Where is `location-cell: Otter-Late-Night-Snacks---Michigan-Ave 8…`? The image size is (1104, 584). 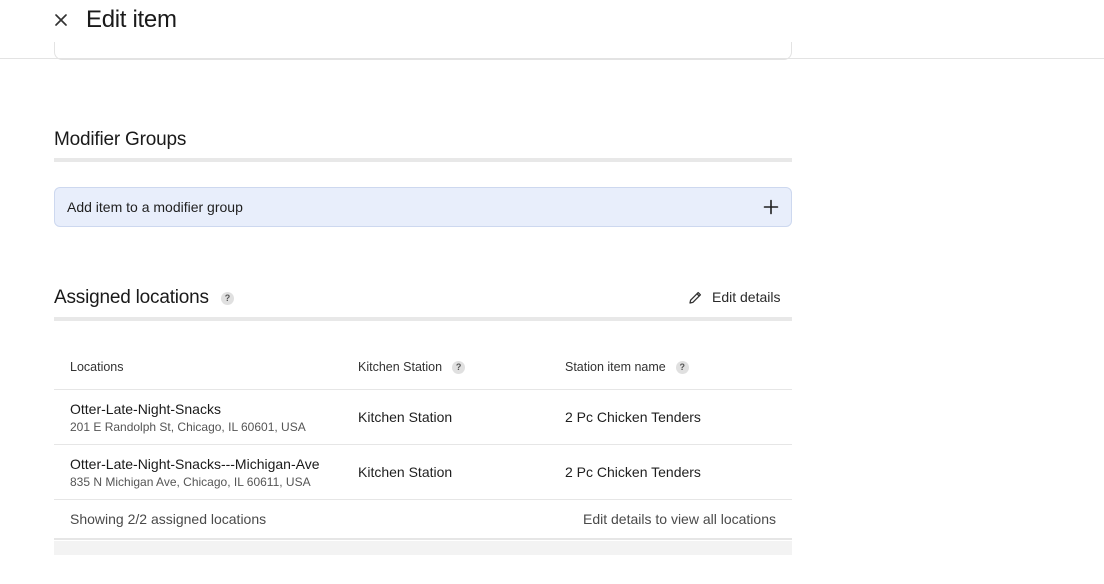
location-cell: Otter-Late-Night-Snacks---Michigan-Ave 8… is located at coordinates (206, 472).